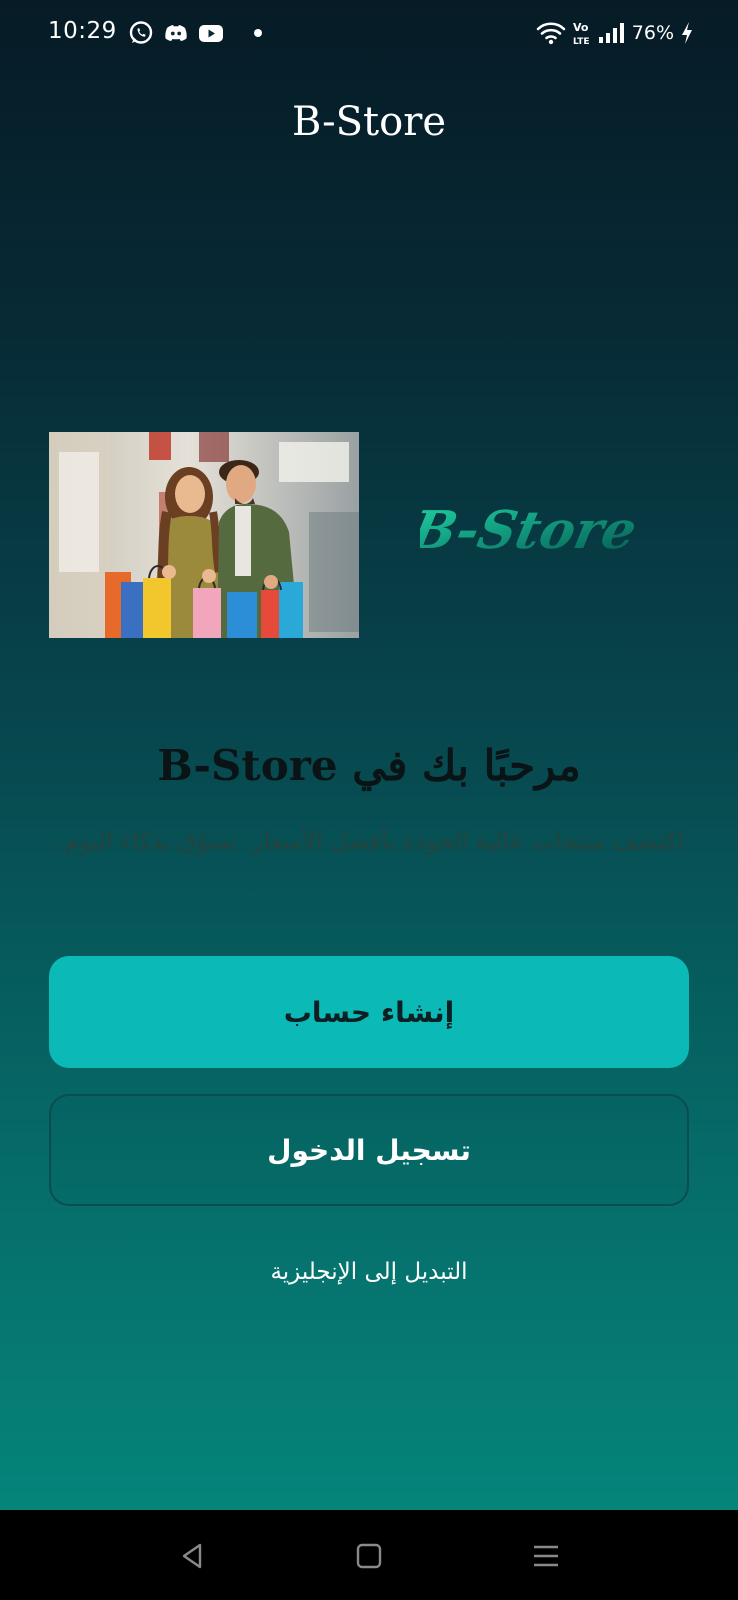 The height and width of the screenshot is (1600, 738). What do you see at coordinates (687, 33) in the screenshot?
I see `battery-charging-icon` at bounding box center [687, 33].